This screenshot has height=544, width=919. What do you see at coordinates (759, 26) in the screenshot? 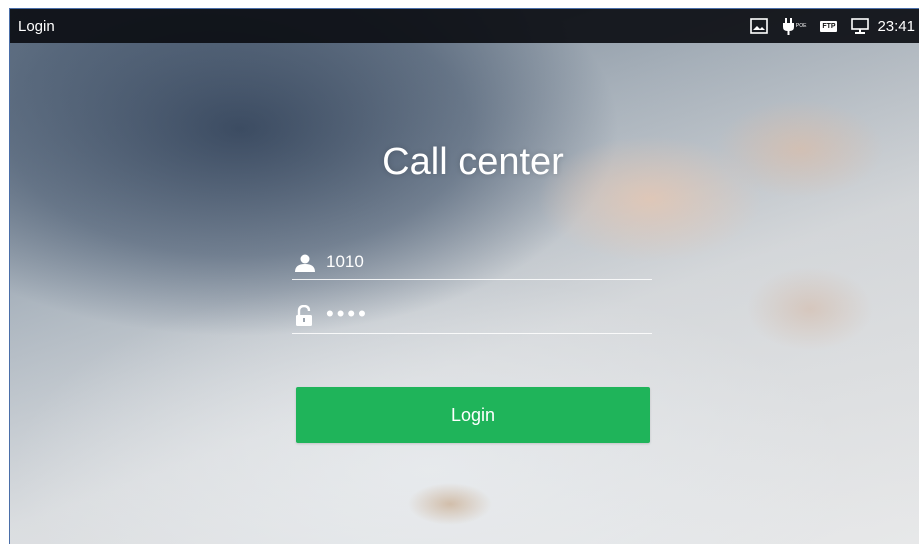
I see `screenshot-icon` at bounding box center [759, 26].